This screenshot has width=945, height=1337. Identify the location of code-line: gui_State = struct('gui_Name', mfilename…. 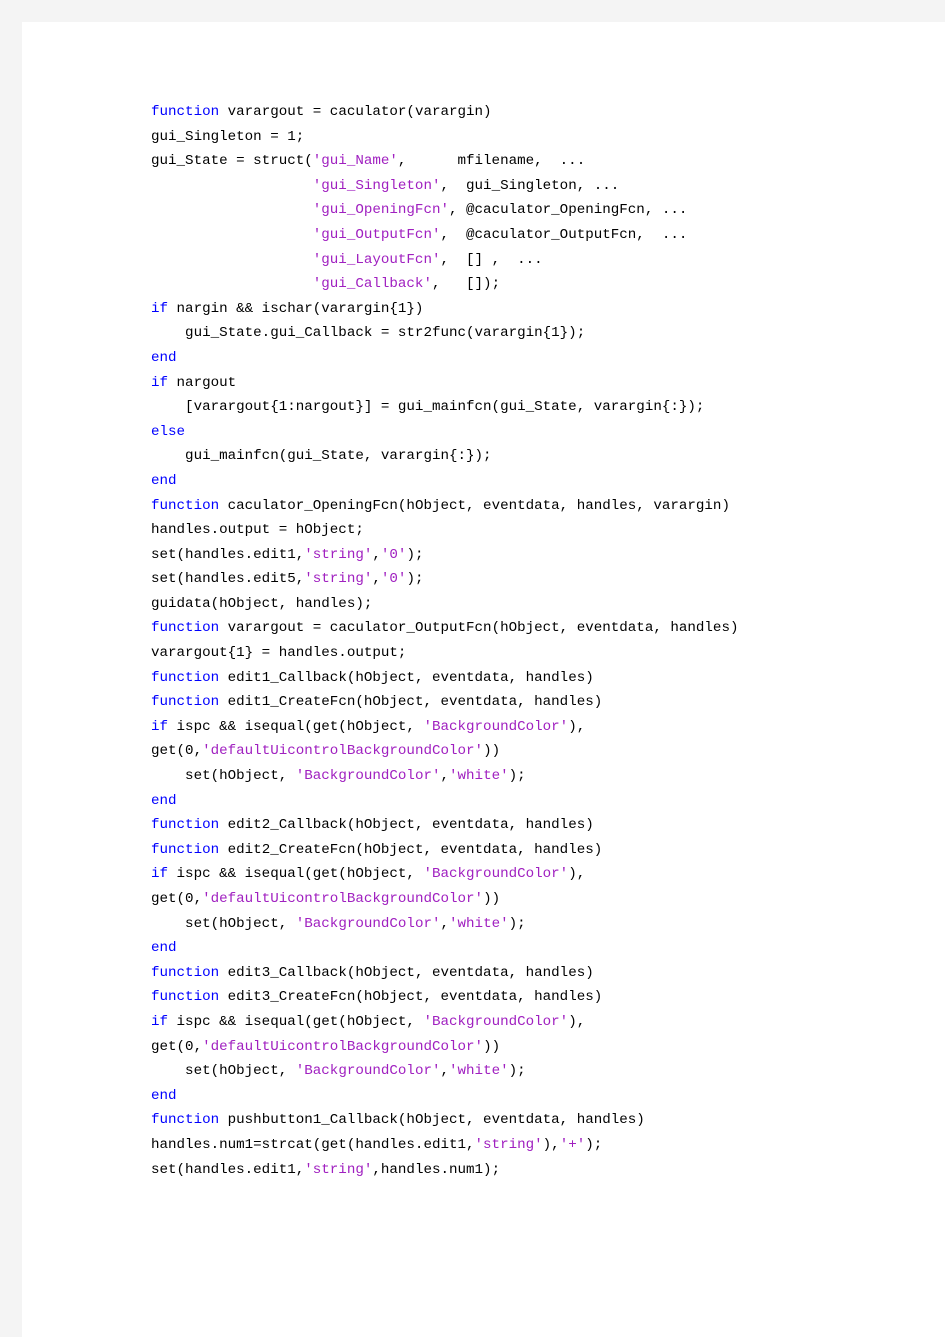
(531, 161).